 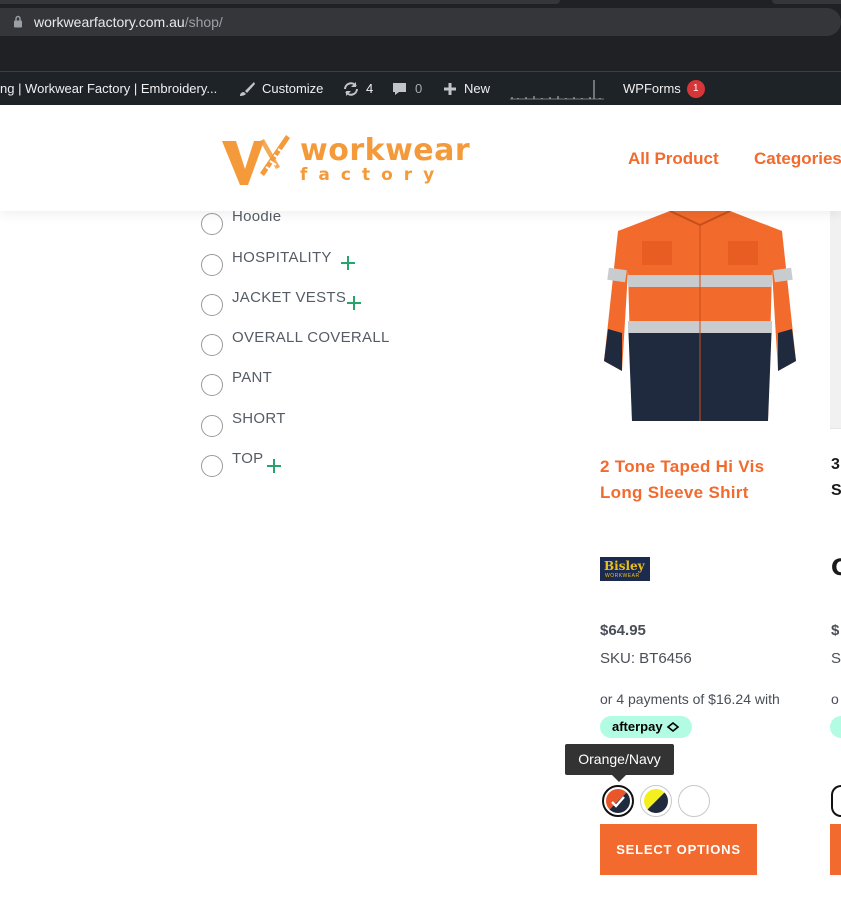 I want to click on swatch-tooltip: Orange/Navy, so click(x=619, y=759).